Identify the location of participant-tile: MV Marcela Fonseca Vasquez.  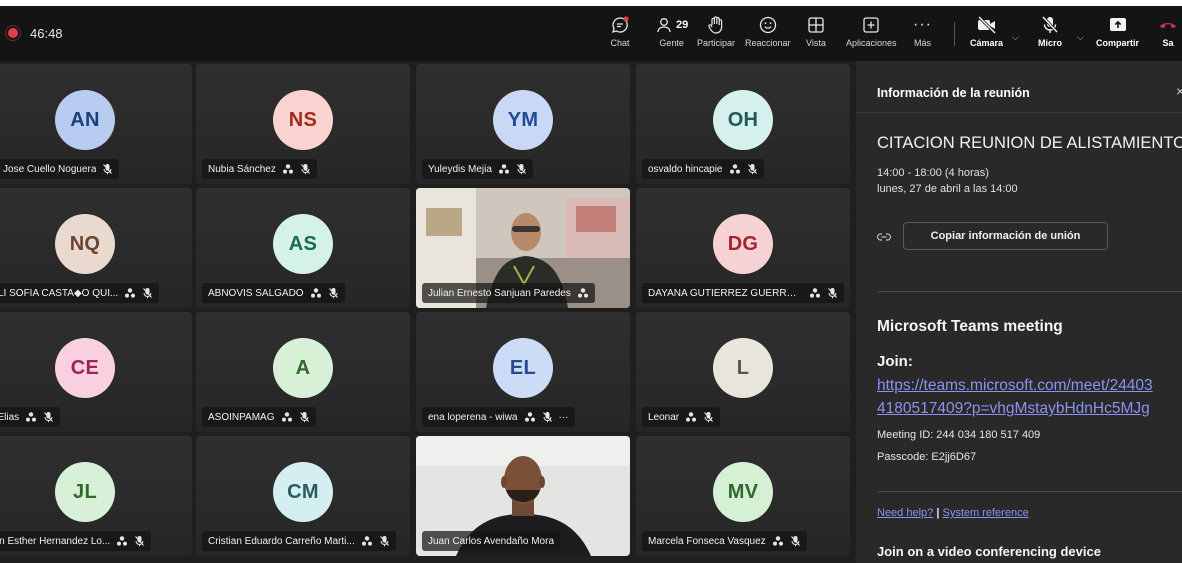
(743, 496).